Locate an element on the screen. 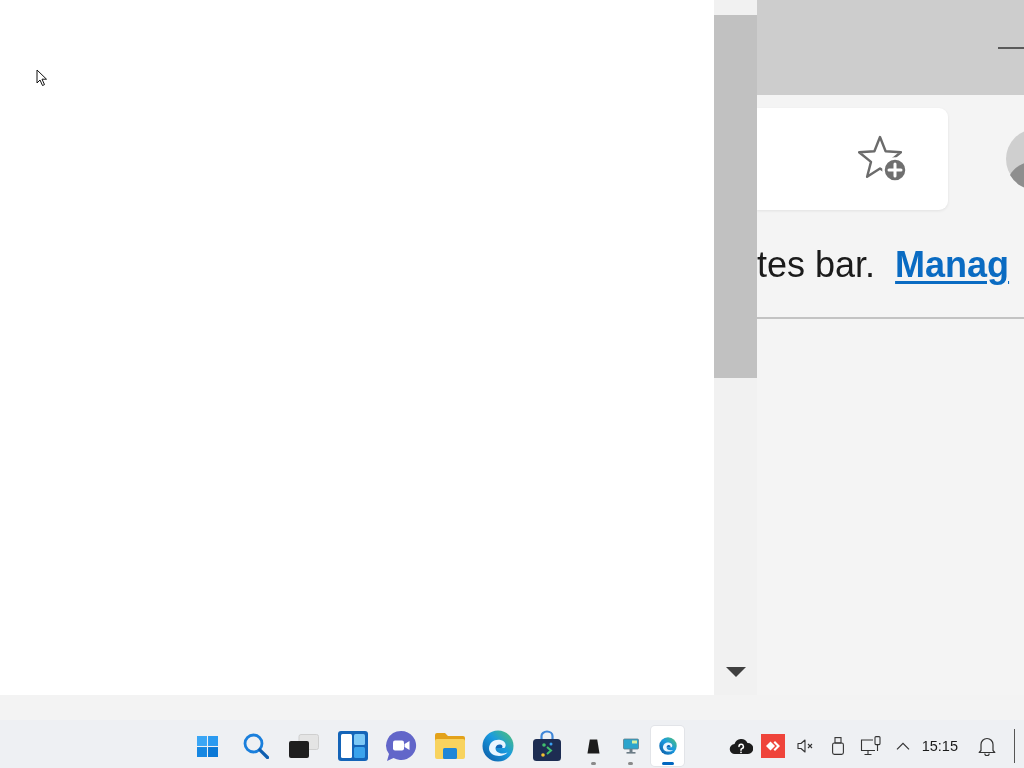  search-icon is located at coordinates (255, 746).